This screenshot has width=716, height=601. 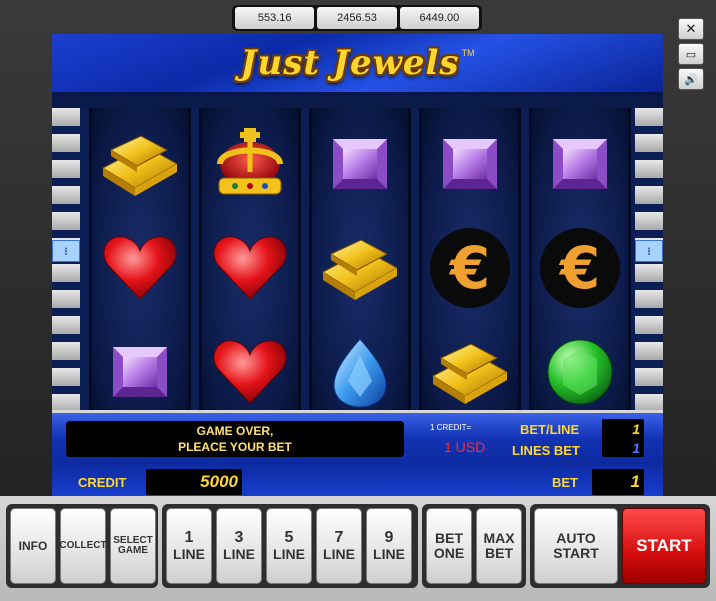 What do you see at coordinates (636, 447) in the screenshot?
I see `lines-bet-value: 1` at bounding box center [636, 447].